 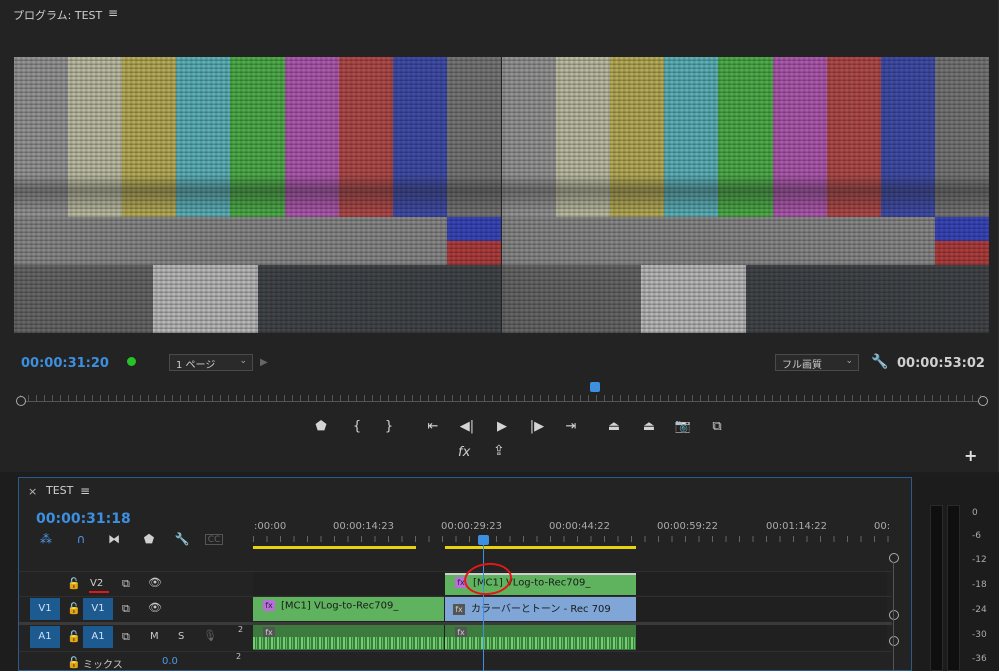 I want to click on timeline-playhead, so click(x=483, y=540).